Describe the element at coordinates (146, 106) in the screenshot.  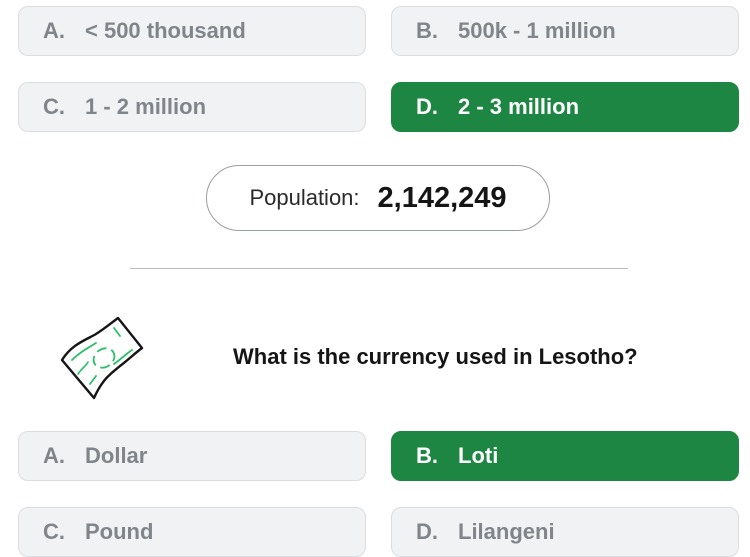
I see `option-text: 1 - 2 million` at that location.